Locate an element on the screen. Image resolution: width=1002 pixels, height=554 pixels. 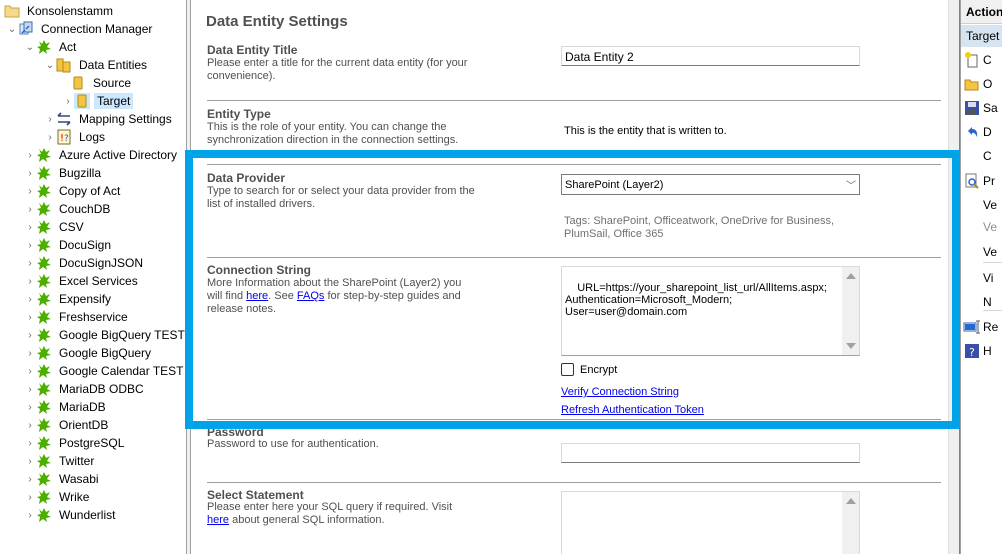
password-input is located at coordinates (710, 453).